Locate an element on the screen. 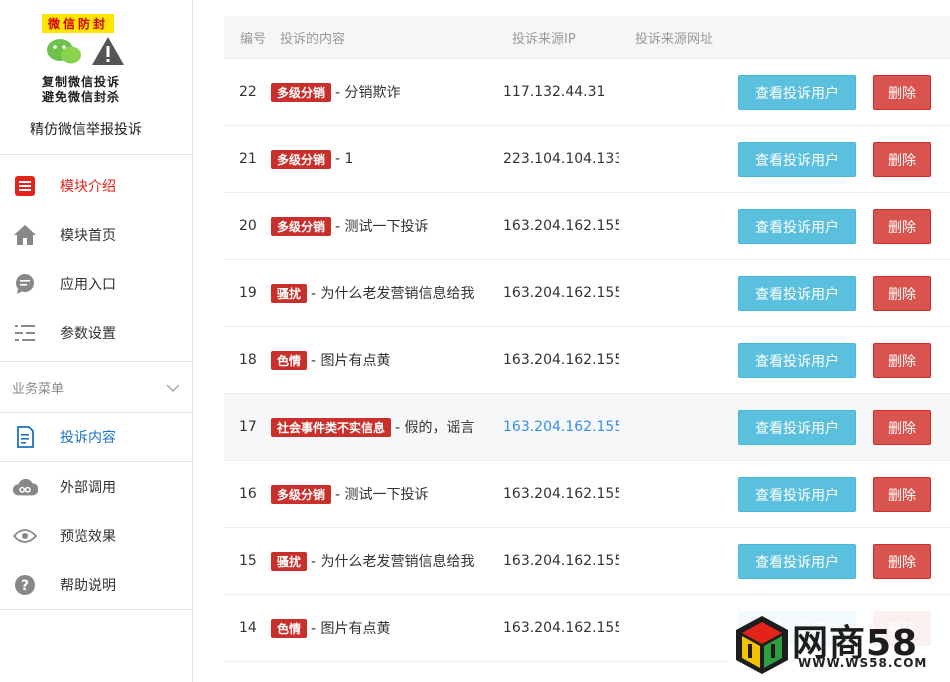 The width and height of the screenshot is (950, 682). table-row: 18 色情 - 图片有点黄 163.204.162.155 查看投诉用户 删除 is located at coordinates (587, 360).